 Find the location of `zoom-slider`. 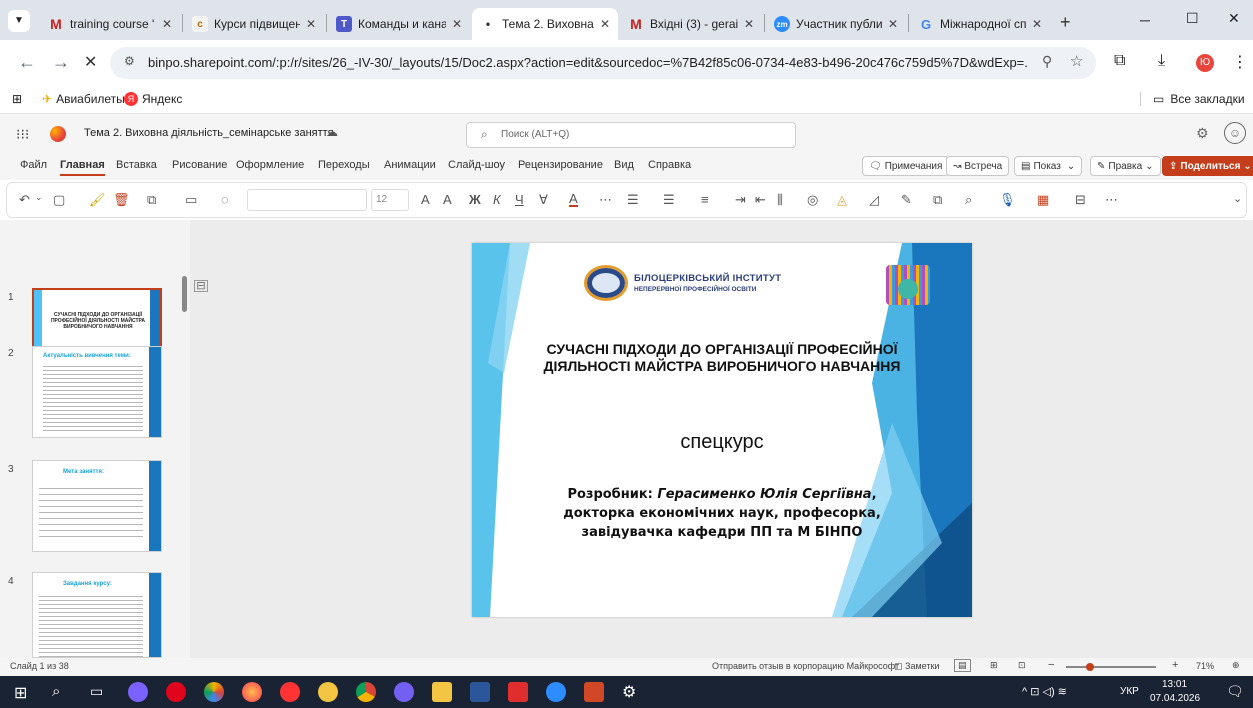

zoom-slider is located at coordinates (1111, 667).